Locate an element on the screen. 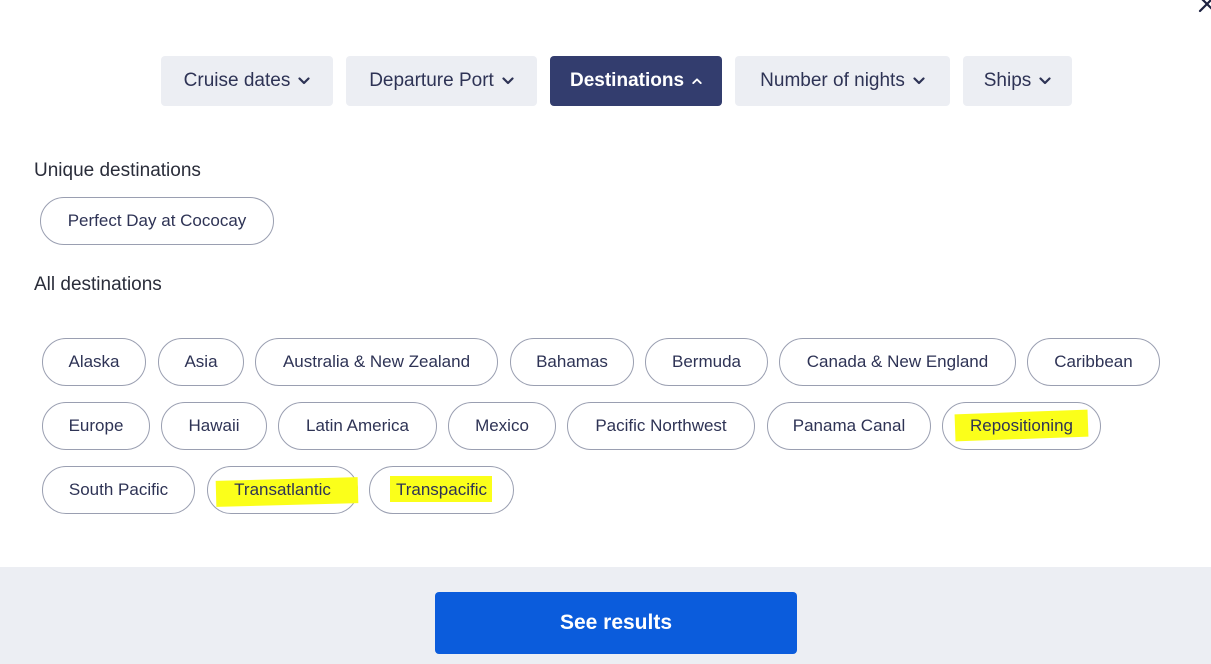 Image resolution: width=1211 pixels, height=664 pixels. chip-label: Alaska is located at coordinates (94, 361).